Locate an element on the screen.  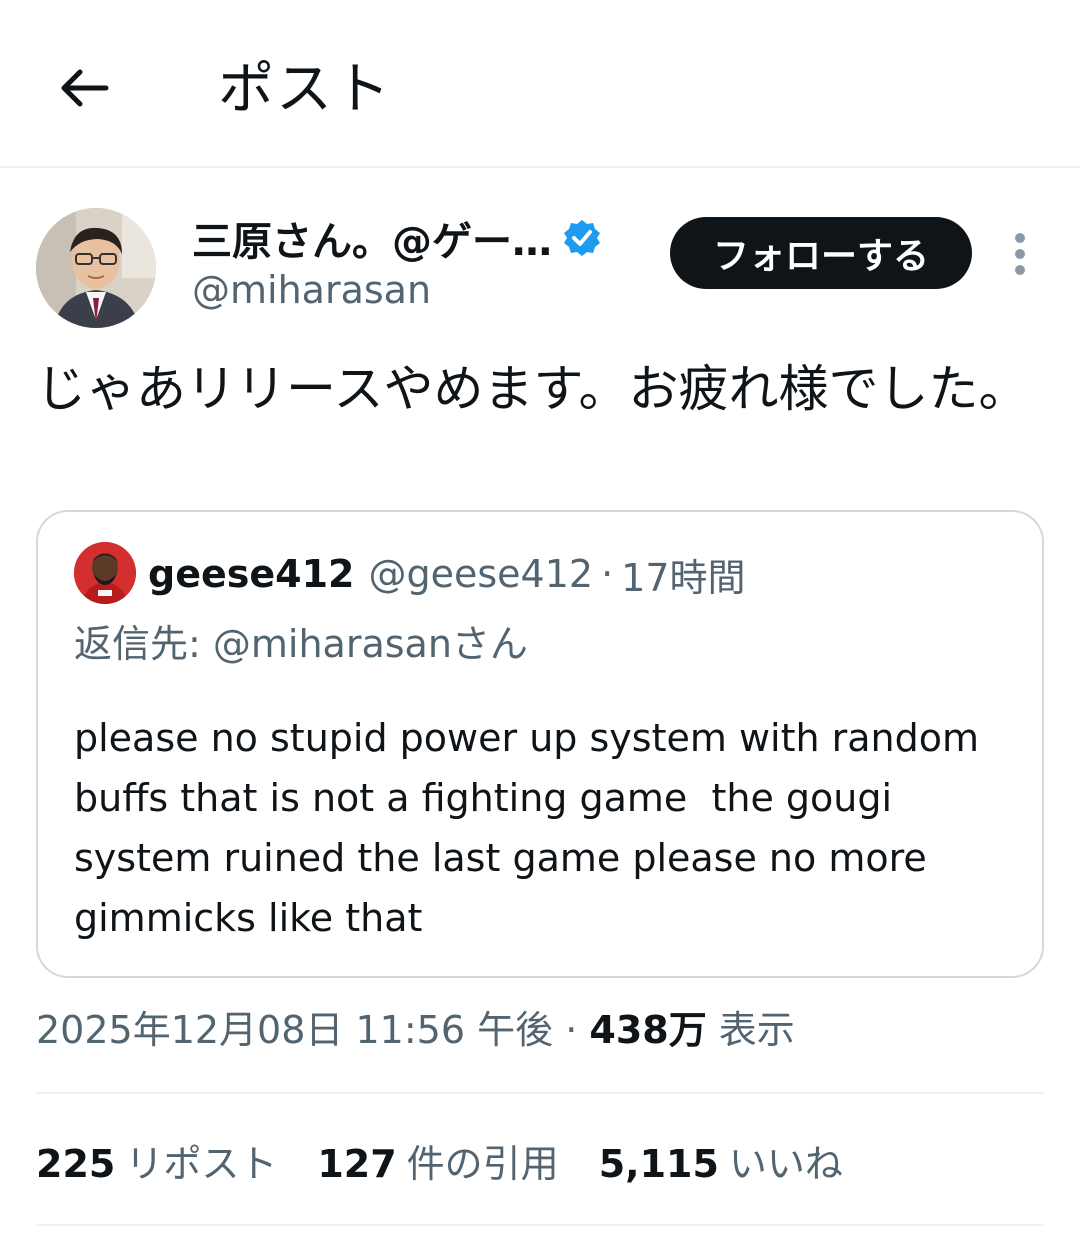
arrow-left-icon is located at coordinates (85, 88).